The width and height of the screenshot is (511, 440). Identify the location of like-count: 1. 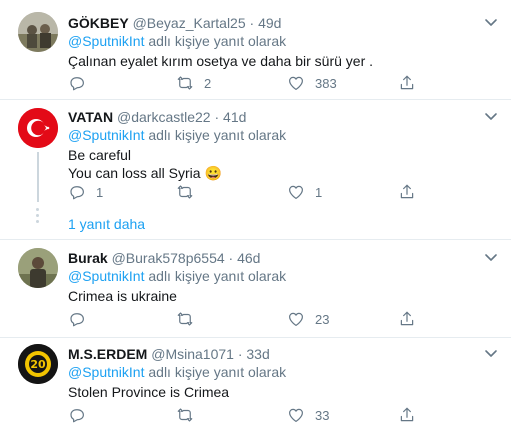
(319, 192).